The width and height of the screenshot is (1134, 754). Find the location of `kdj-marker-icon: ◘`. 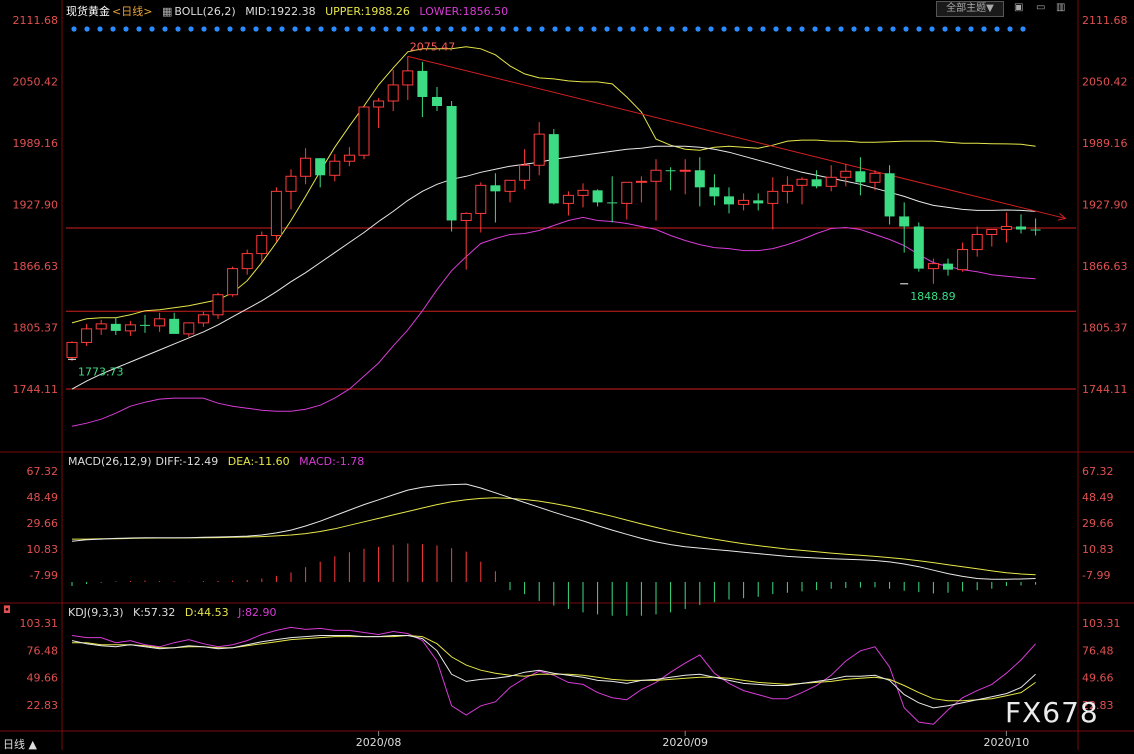

kdj-marker-icon: ◘ is located at coordinates (7, 610).